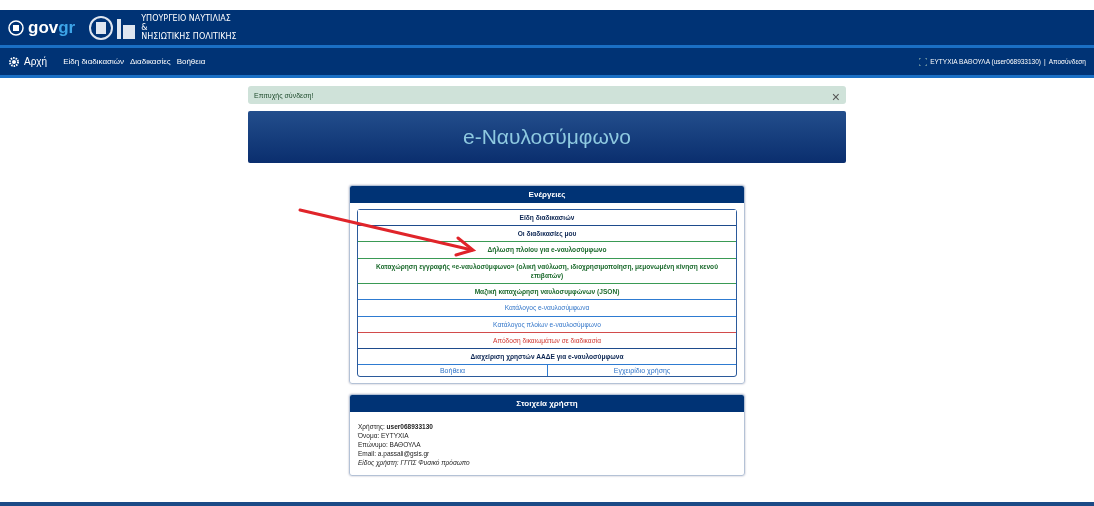 The image size is (1094, 506). Describe the element at coordinates (835, 97) in the screenshot. I see `close-button: ×` at that location.